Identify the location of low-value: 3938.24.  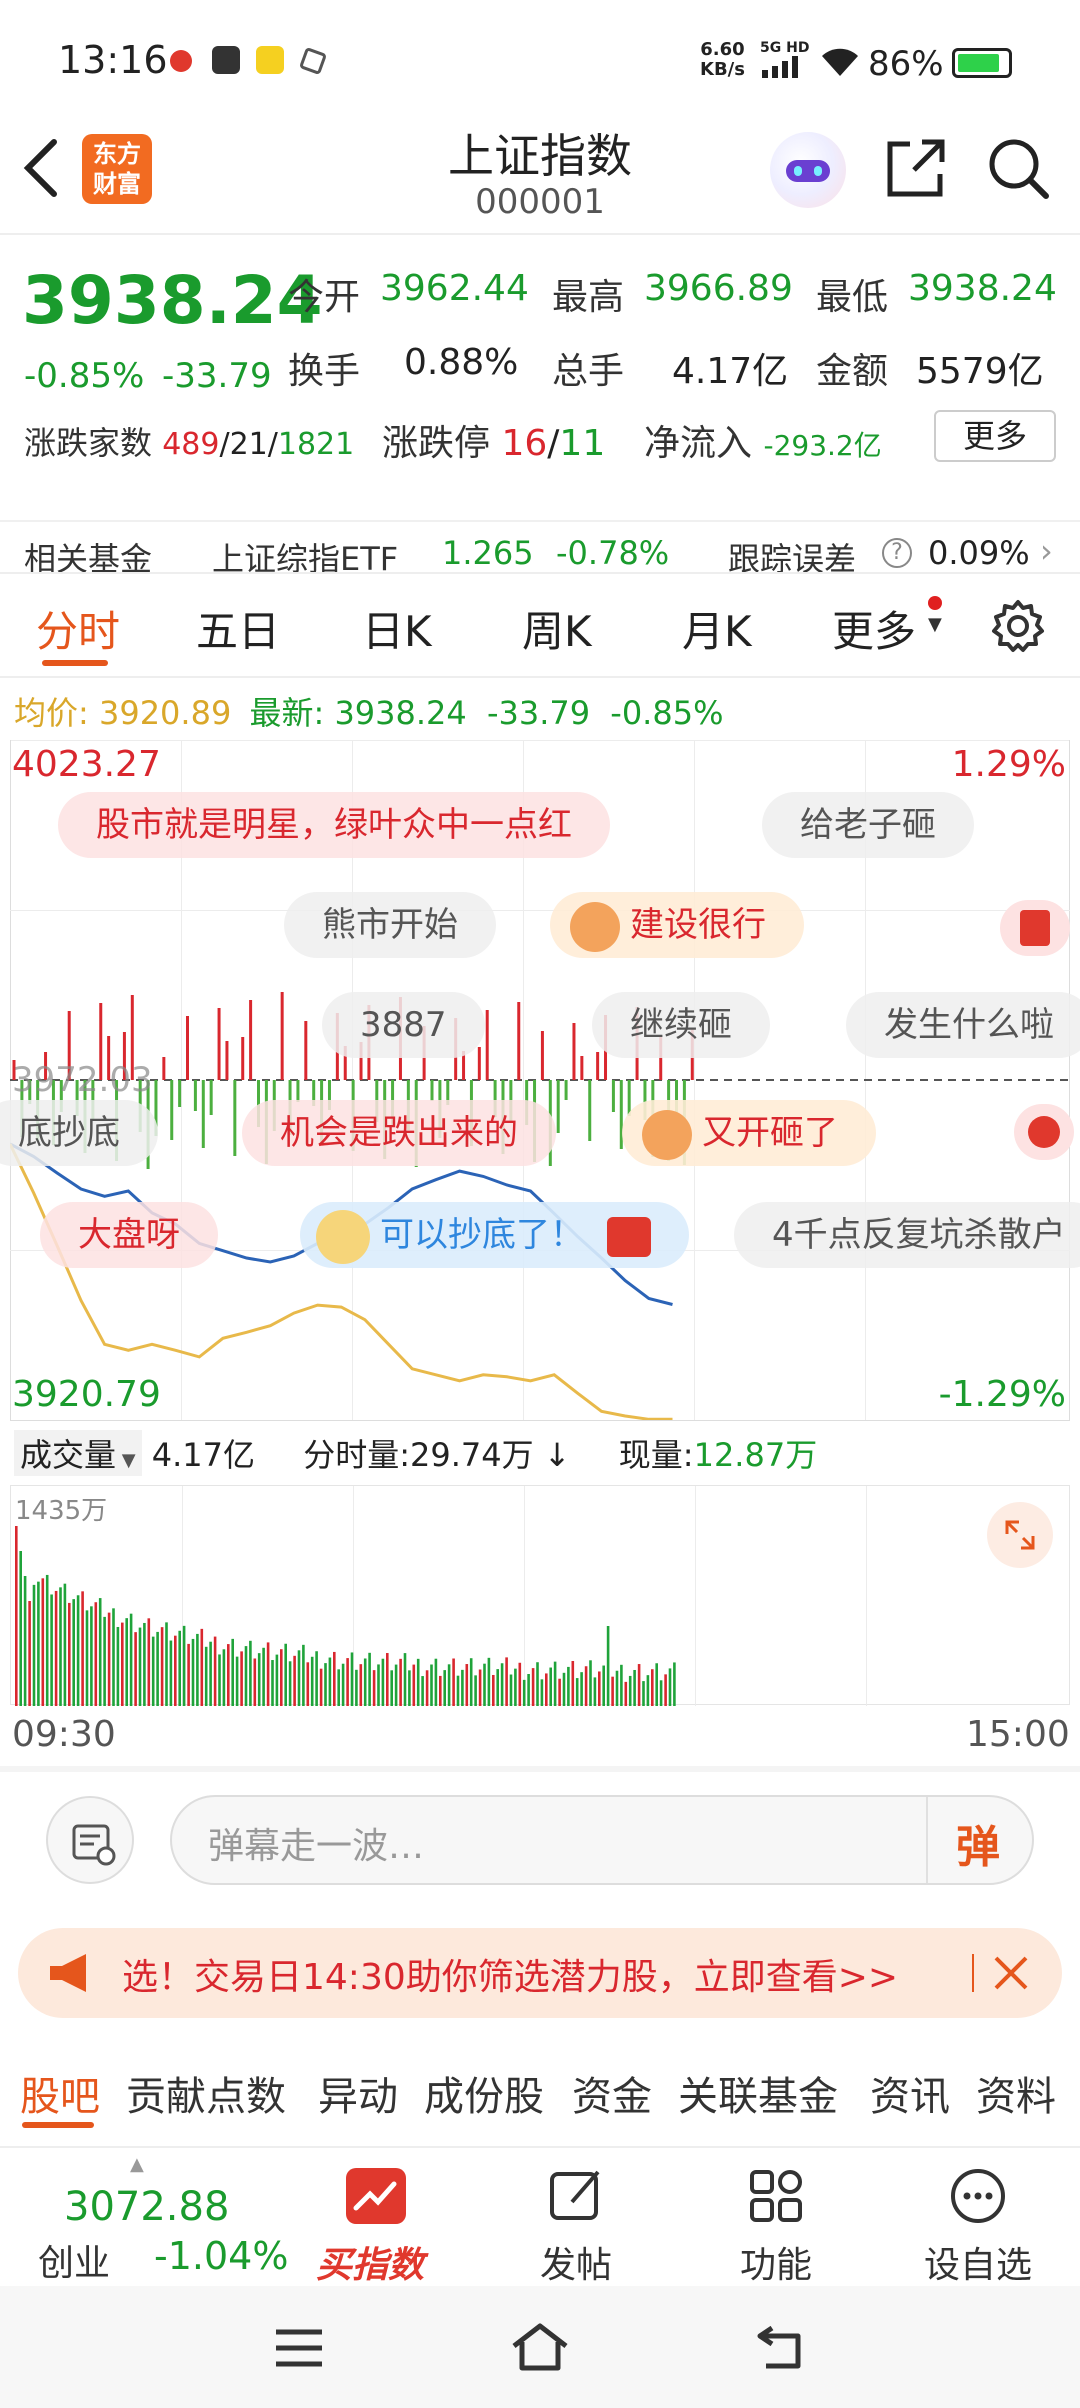
(982, 288).